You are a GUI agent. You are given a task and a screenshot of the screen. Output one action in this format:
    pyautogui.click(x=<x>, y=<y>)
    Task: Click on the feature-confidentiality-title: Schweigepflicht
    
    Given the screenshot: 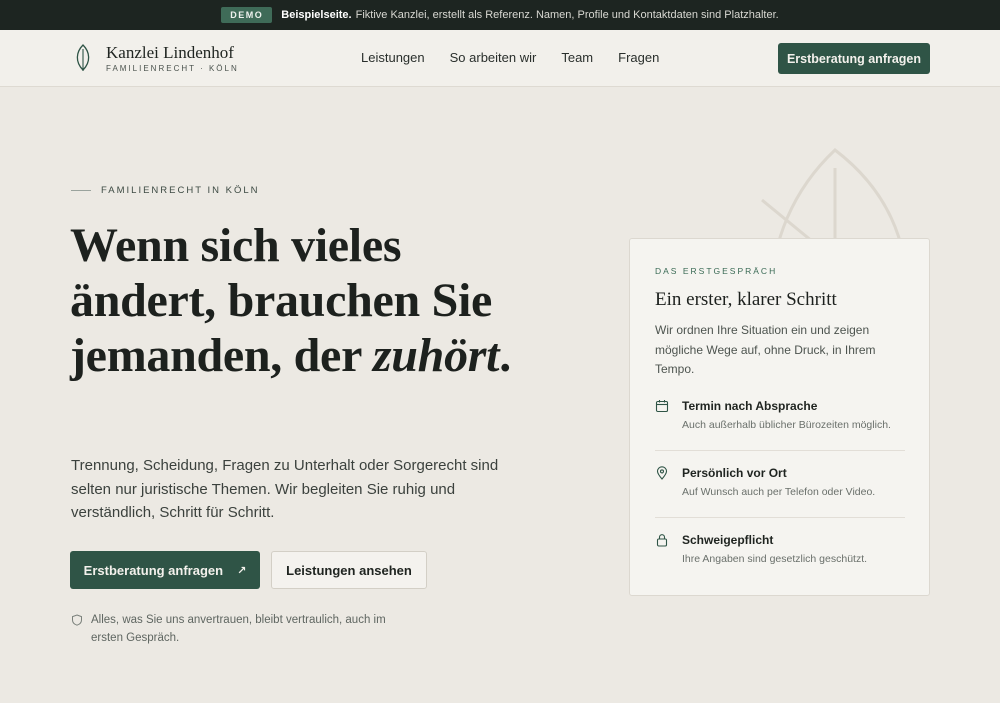 What is the action you would take?
    pyautogui.click(x=728, y=540)
    